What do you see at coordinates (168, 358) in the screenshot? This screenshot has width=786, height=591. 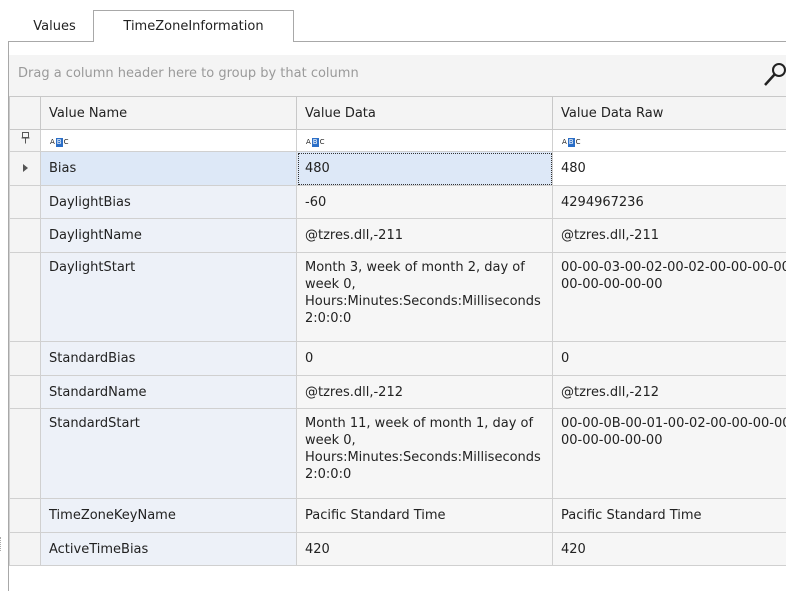 I see `cell-value-name: StandardBias` at bounding box center [168, 358].